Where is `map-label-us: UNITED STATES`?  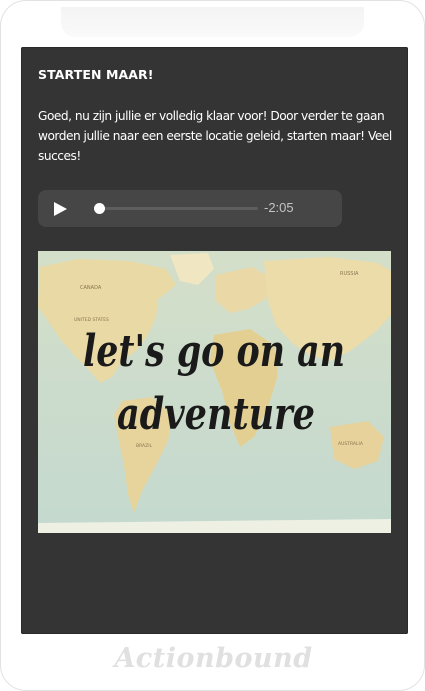 map-label-us: UNITED STATES is located at coordinates (91, 320).